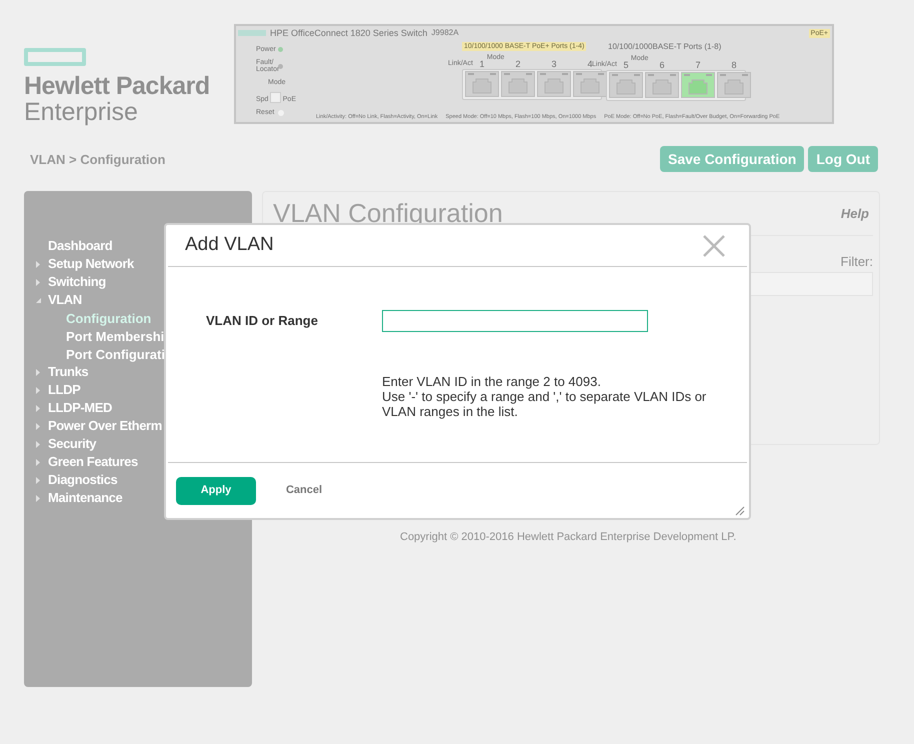 The height and width of the screenshot is (744, 914). What do you see at coordinates (77, 480) in the screenshot?
I see `sidebar-item: Diagnostics` at bounding box center [77, 480].